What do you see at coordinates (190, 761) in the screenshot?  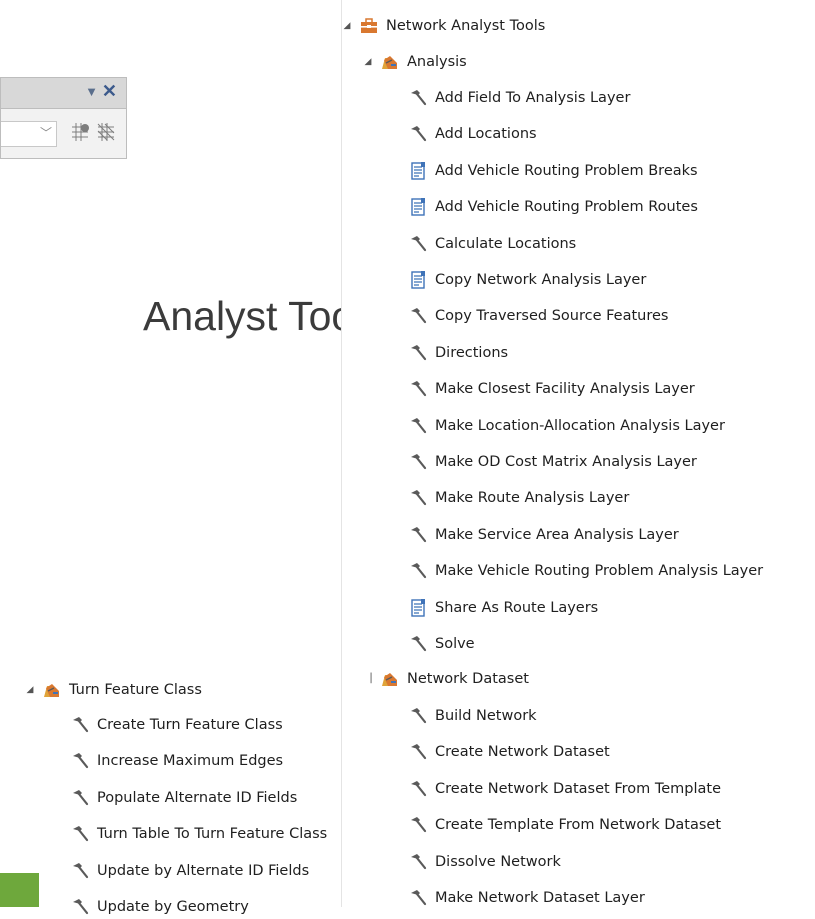 I see `tree-item-label: Increase Maximum Edges` at bounding box center [190, 761].